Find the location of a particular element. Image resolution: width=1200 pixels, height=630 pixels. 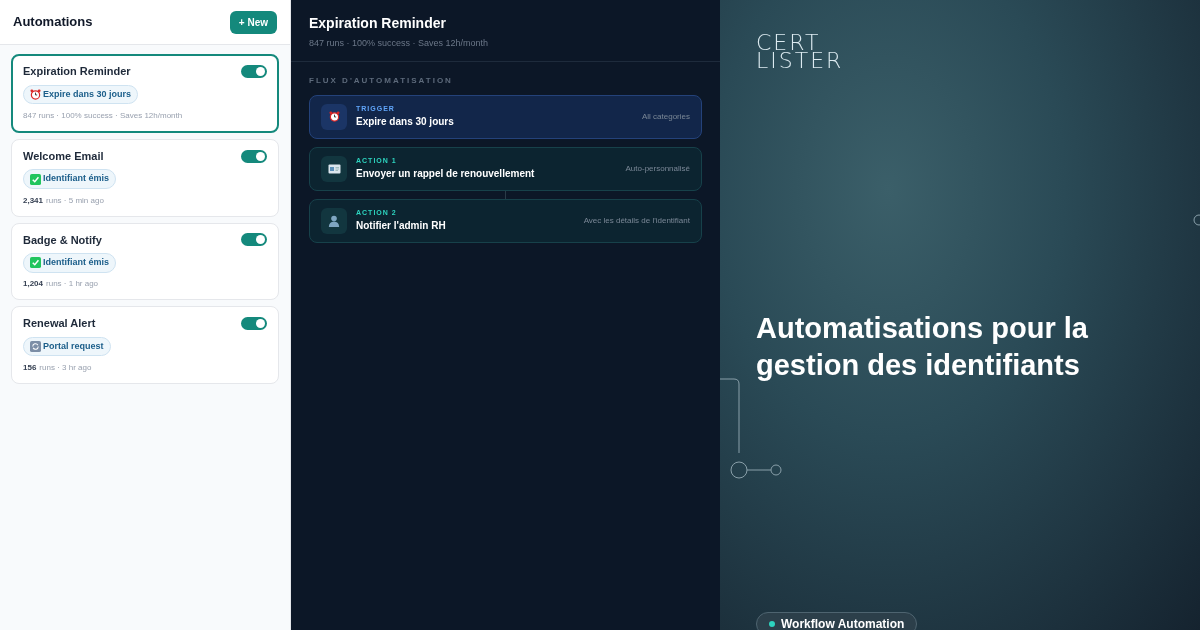

step-title: Envoyer un rappel de renouvellement is located at coordinates (446, 174).